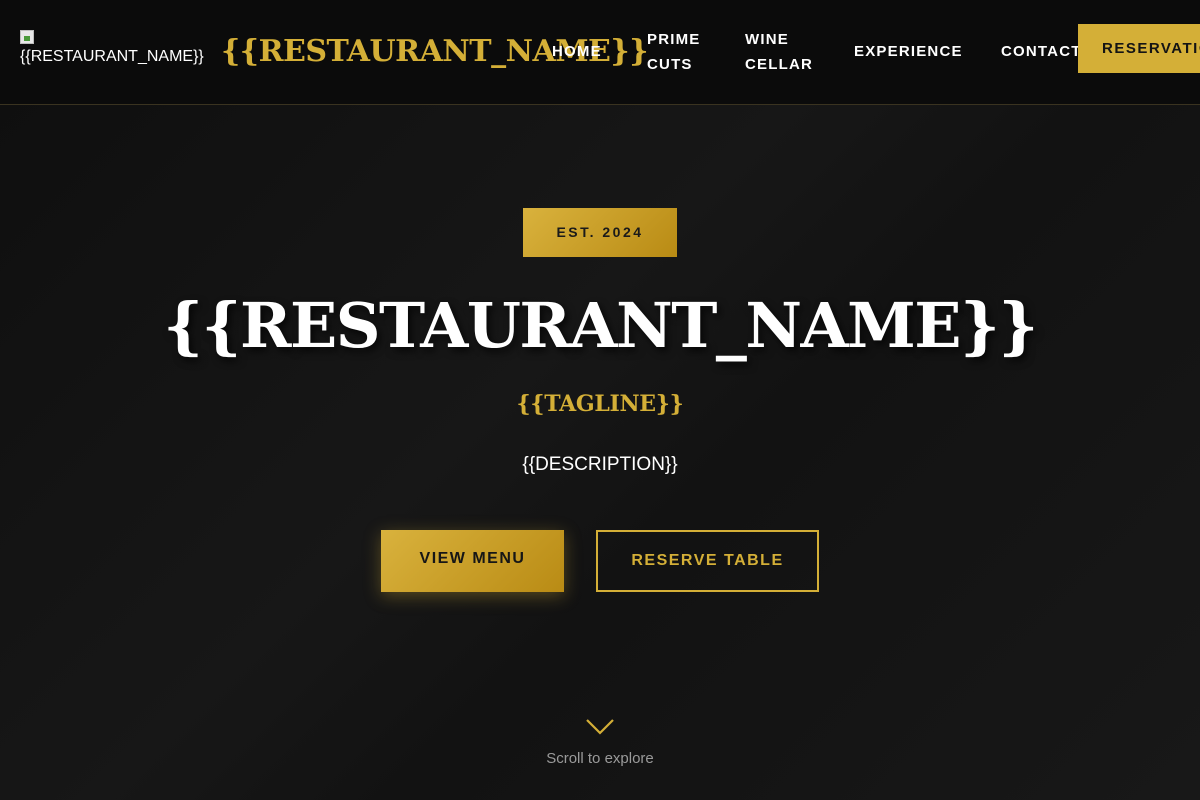 This screenshot has height=800, width=1200. What do you see at coordinates (600, 404) in the screenshot?
I see `hero-tagline: {{TAGLINE}}` at bounding box center [600, 404].